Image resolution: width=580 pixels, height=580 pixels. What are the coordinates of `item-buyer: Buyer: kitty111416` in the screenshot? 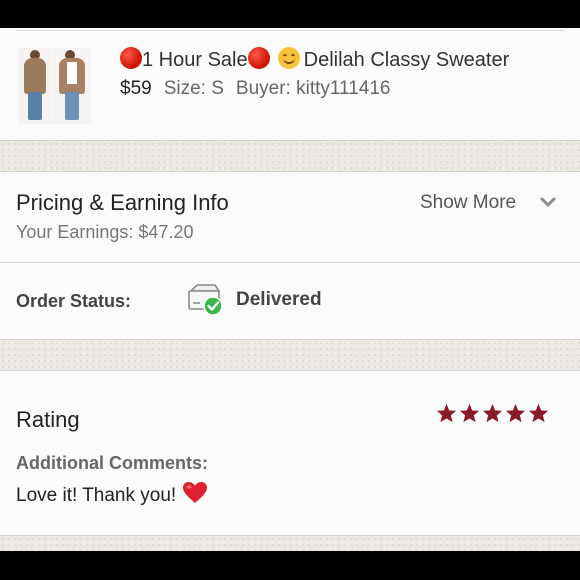 It's located at (313, 88).